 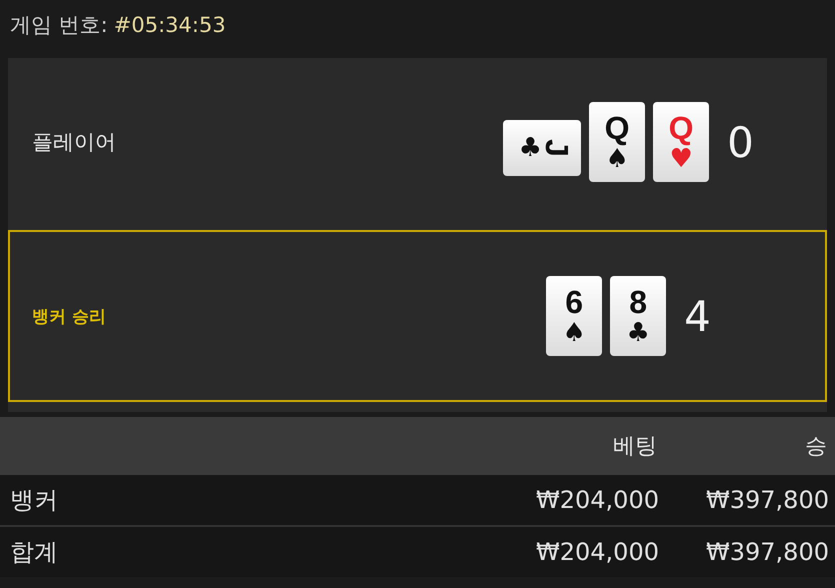 I want to click on hand-name: 뱅커 승리, so click(x=69, y=317).